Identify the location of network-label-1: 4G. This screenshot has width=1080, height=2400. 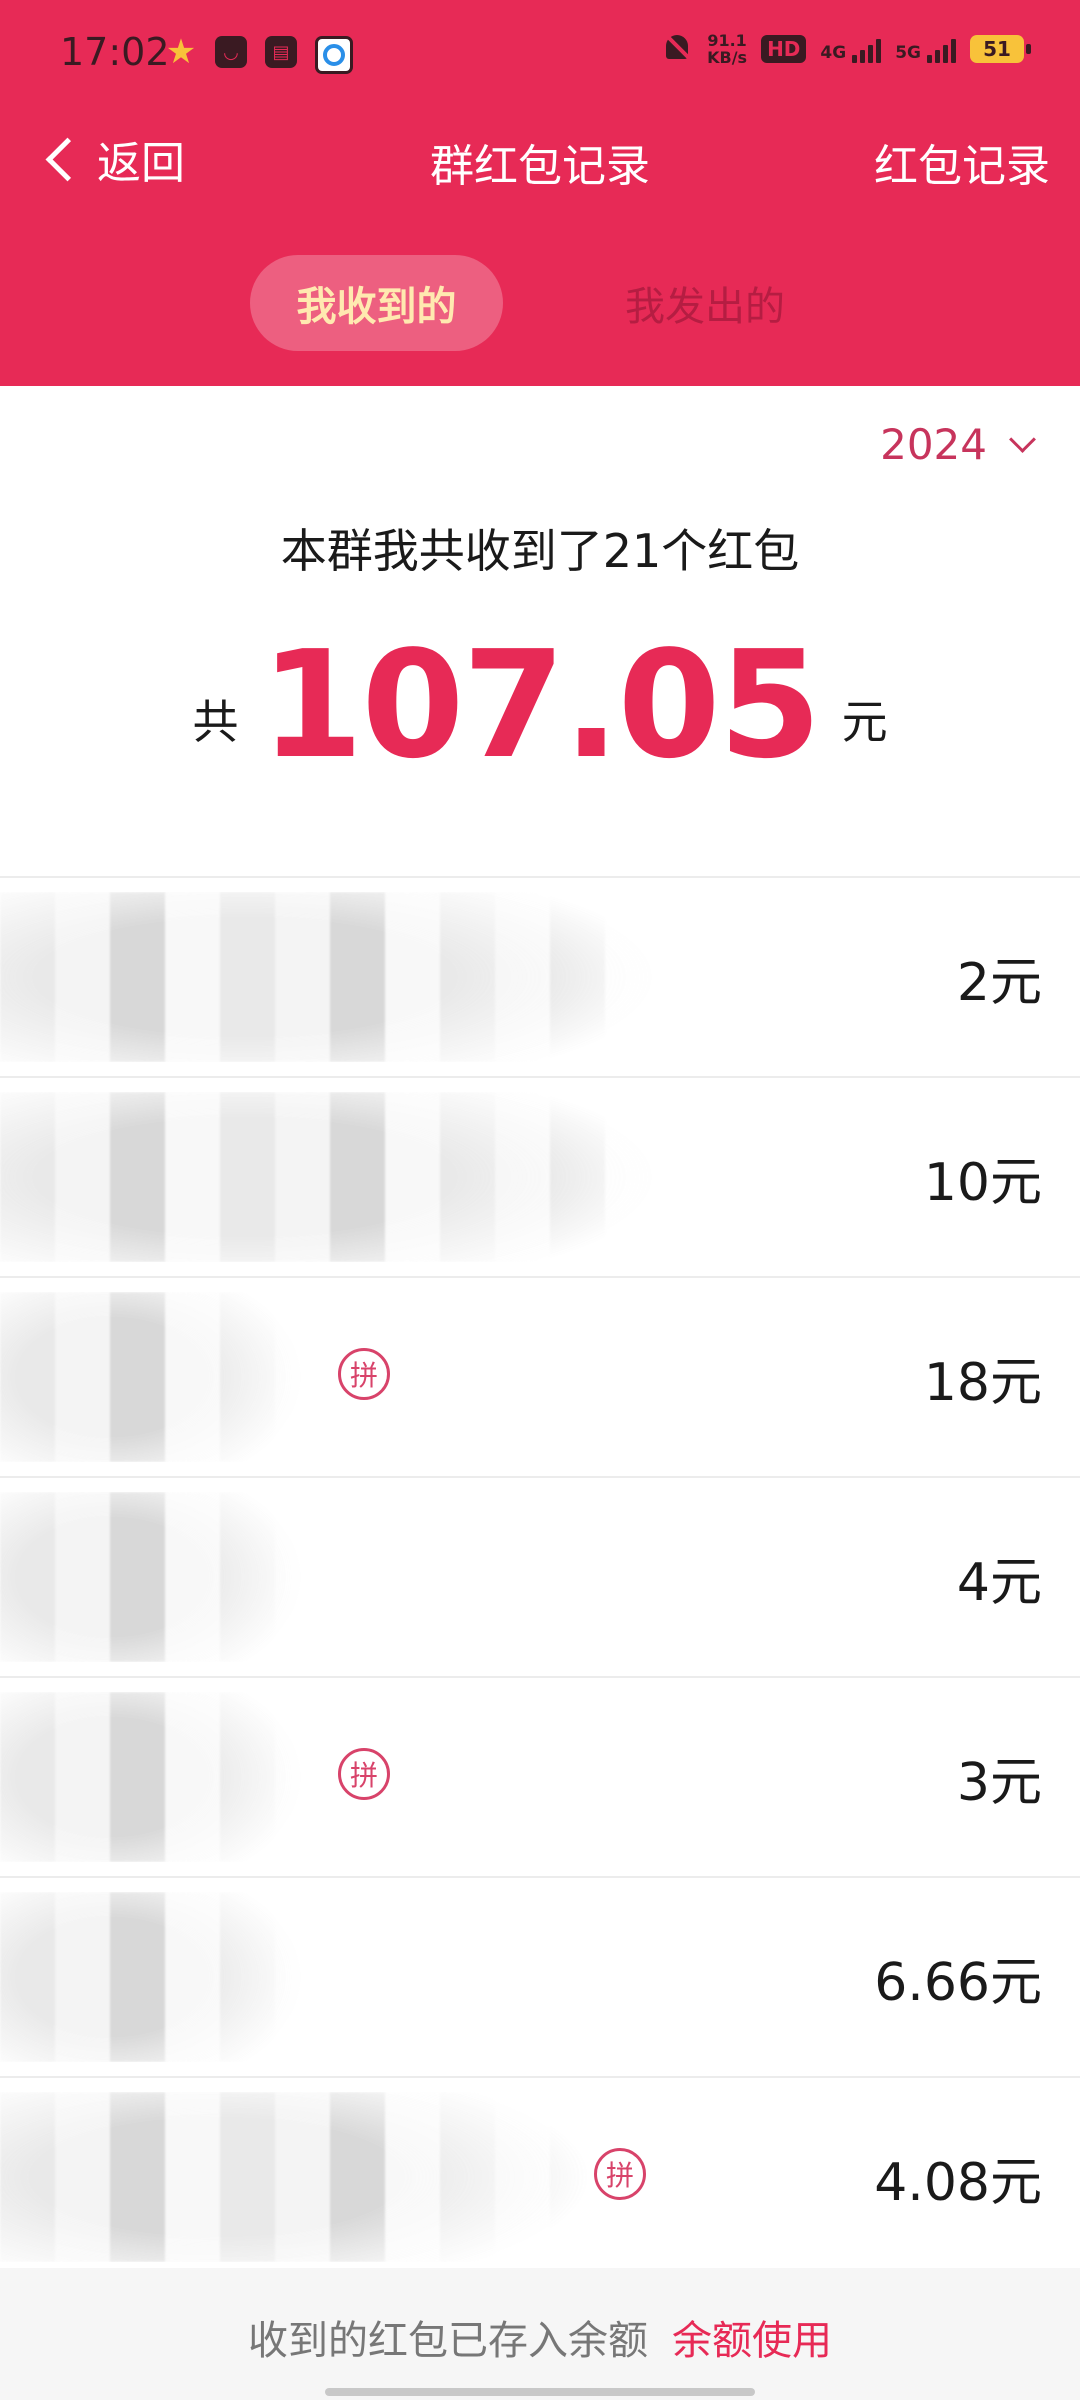
(833, 53).